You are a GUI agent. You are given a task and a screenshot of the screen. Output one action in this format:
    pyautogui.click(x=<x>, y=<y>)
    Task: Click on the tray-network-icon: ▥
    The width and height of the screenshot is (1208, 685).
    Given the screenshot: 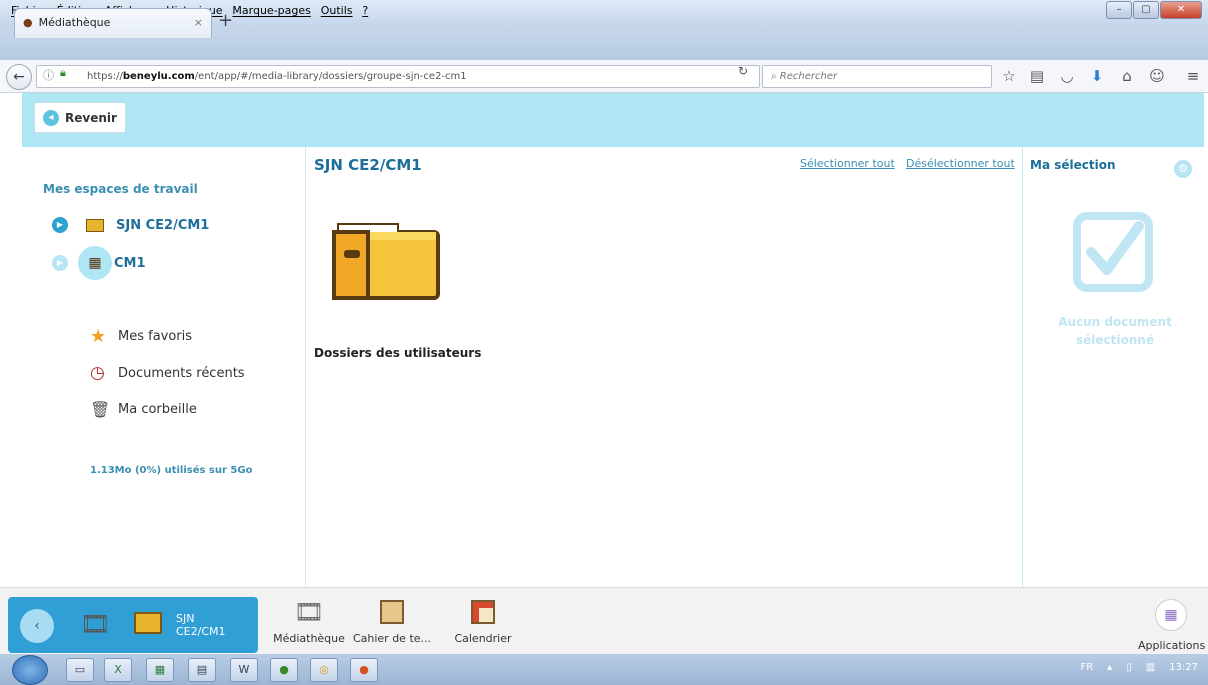 What is the action you would take?
    pyautogui.click(x=1150, y=667)
    